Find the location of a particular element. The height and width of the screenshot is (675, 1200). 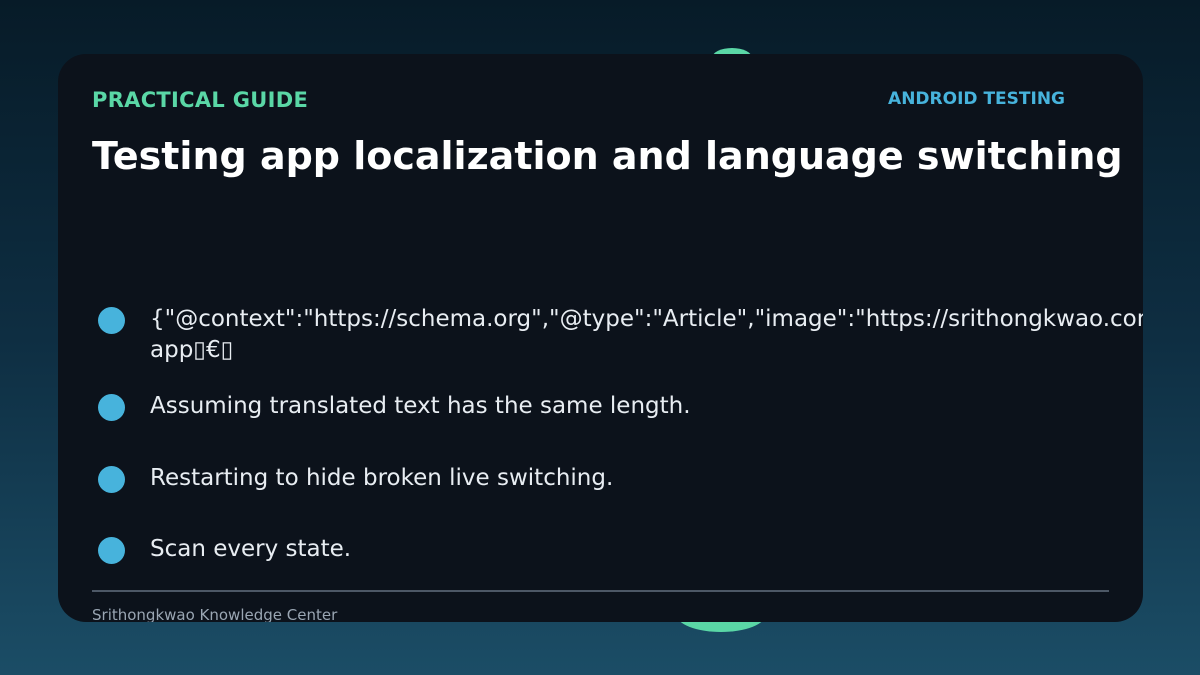

list-item: Scan every state. is located at coordinates (224, 549).